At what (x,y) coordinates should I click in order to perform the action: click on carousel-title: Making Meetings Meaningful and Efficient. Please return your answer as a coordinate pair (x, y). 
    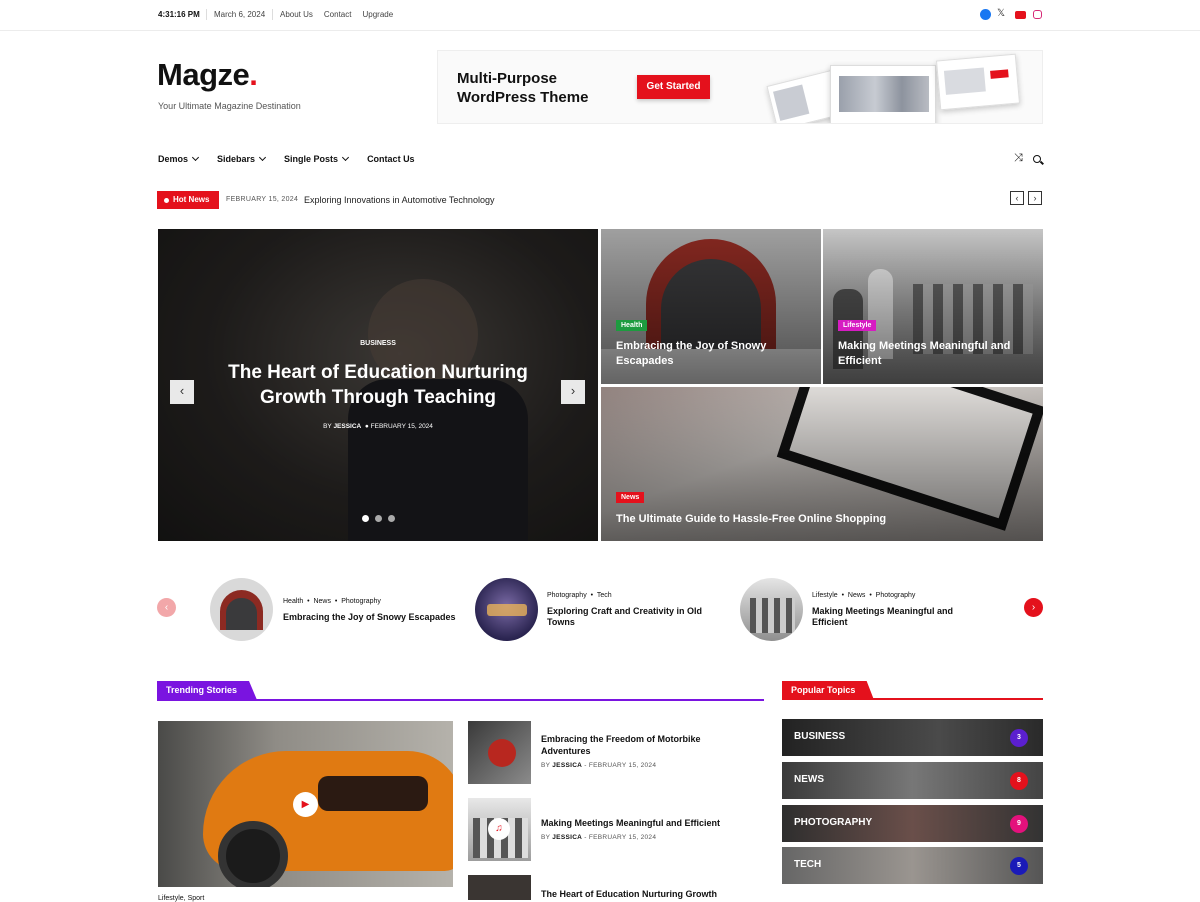
    Looking at the image, I should click on (897, 617).